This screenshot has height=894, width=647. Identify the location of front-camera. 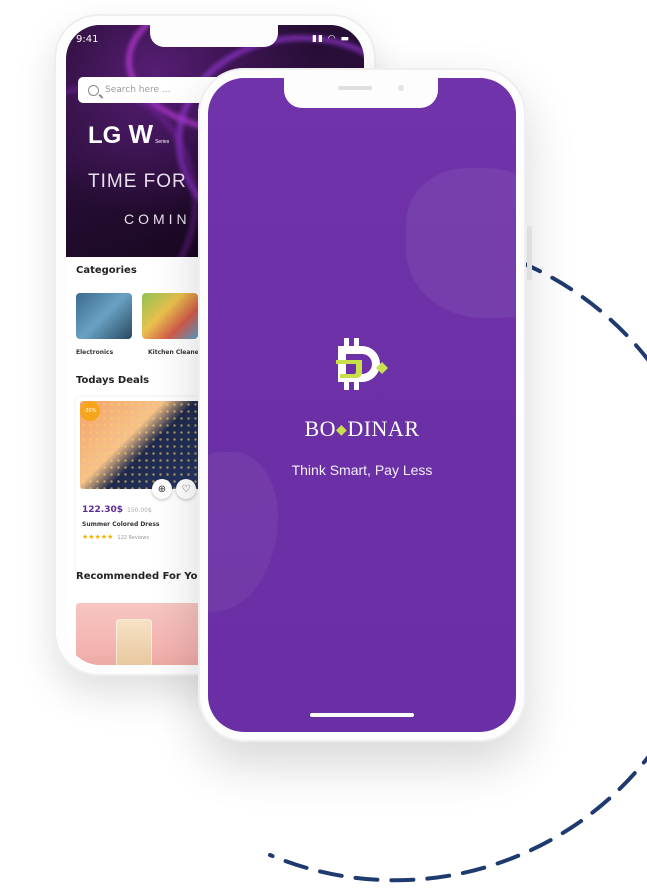
(401, 88).